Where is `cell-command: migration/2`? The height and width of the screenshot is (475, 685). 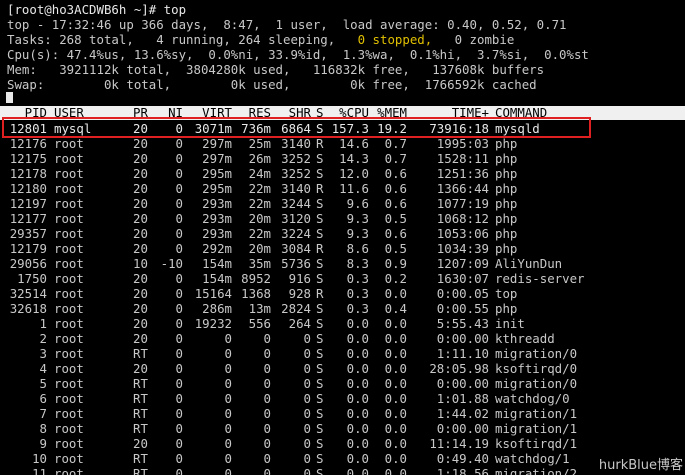 cell-command: migration/2 is located at coordinates (536, 470).